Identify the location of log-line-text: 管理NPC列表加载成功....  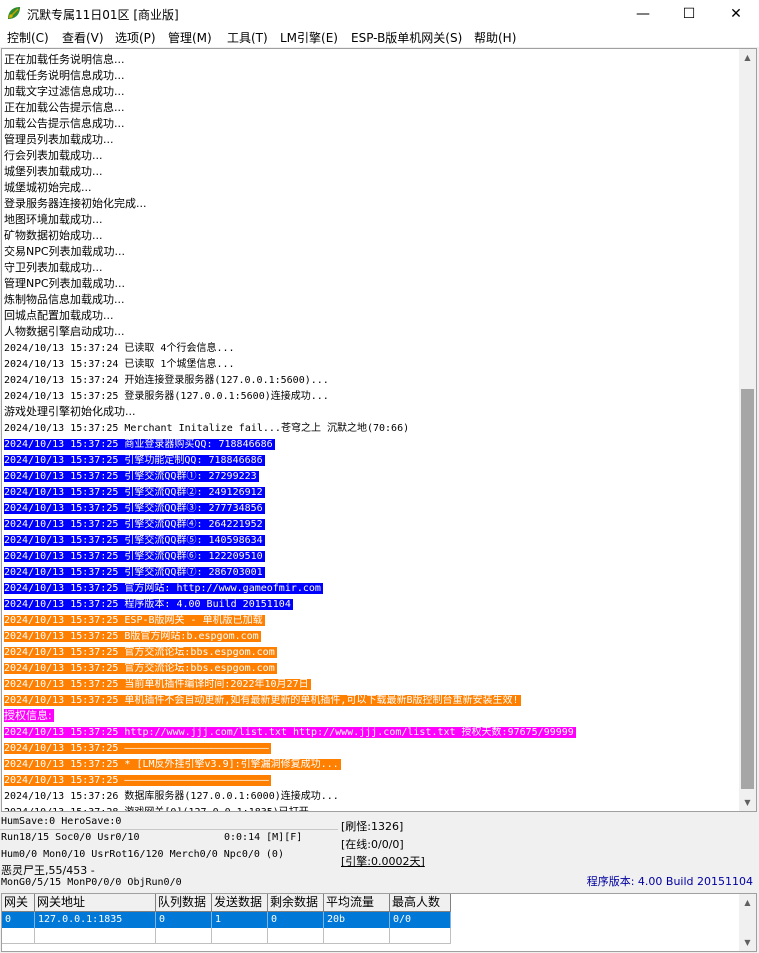
(65, 283).